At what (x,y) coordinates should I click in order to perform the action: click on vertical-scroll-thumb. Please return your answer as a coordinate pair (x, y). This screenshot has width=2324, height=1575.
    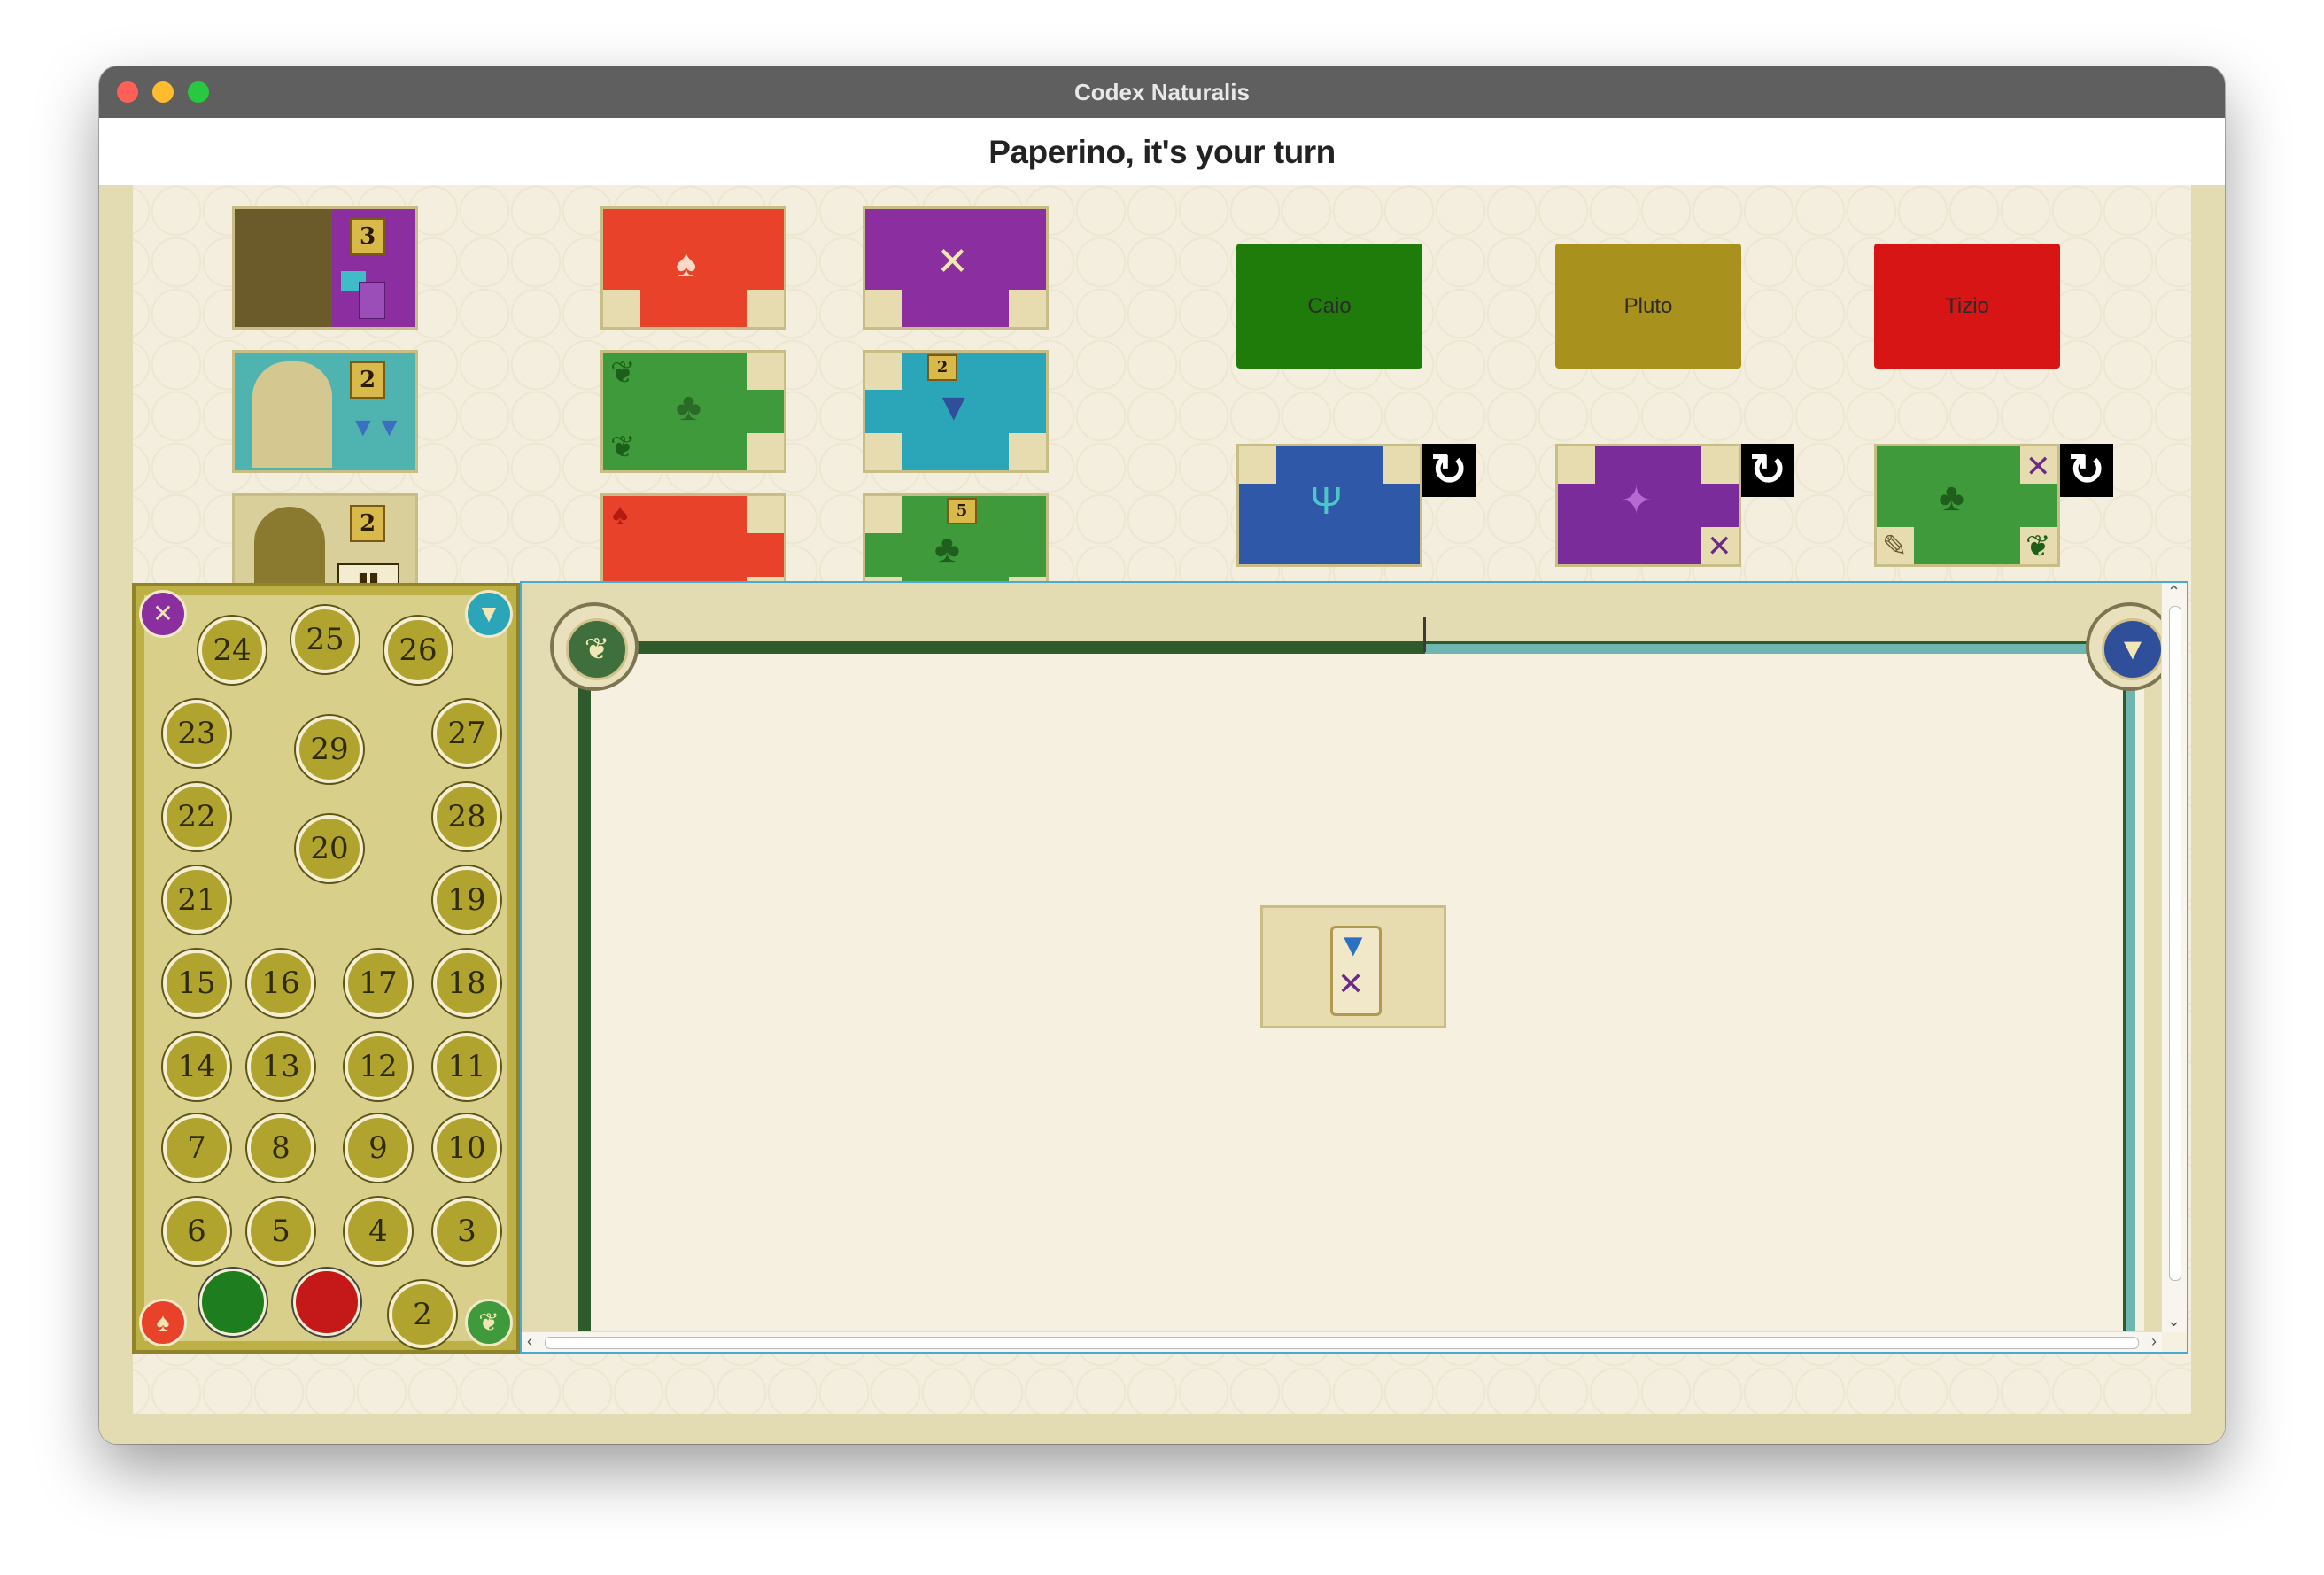
    Looking at the image, I should click on (2175, 943).